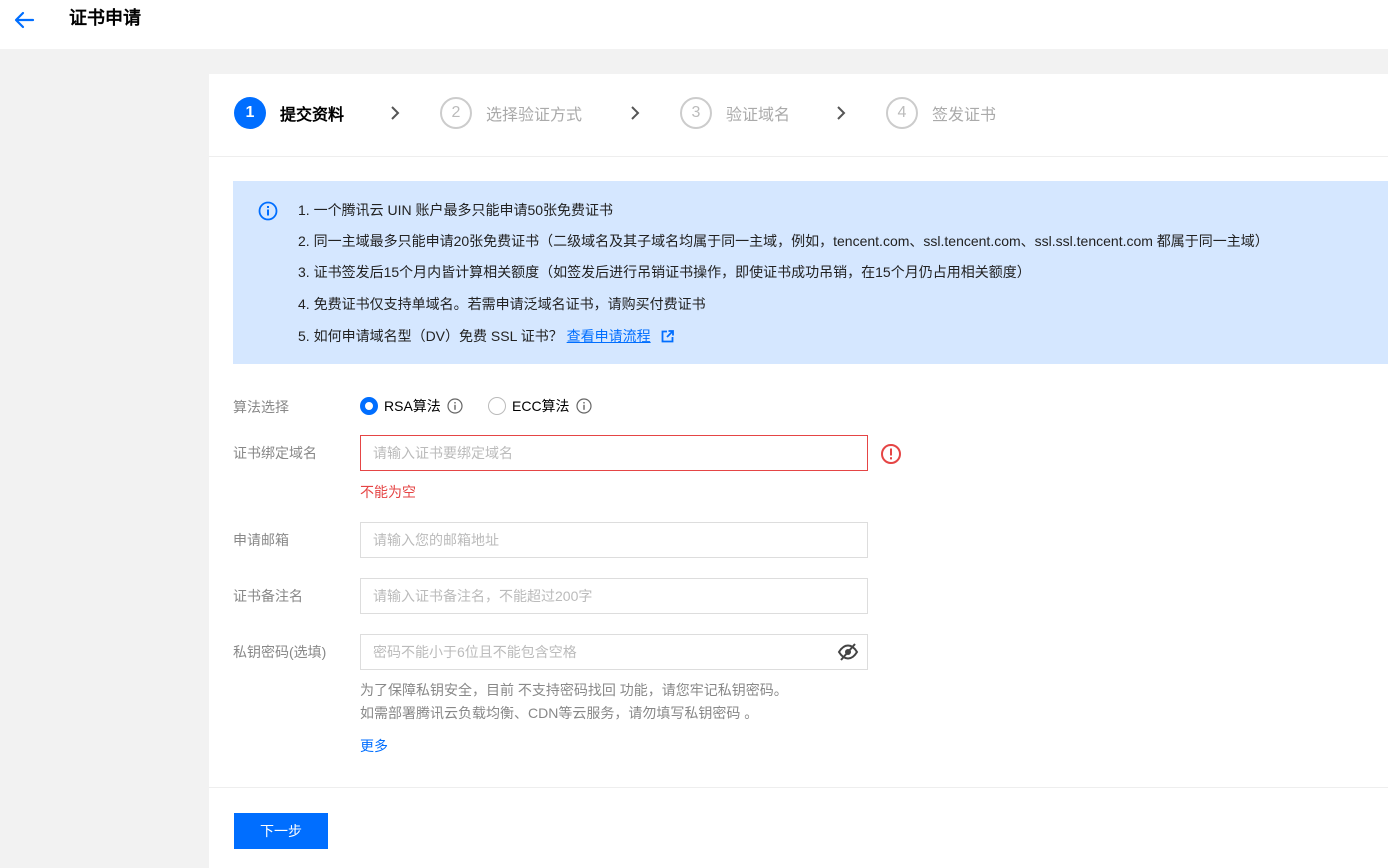  Describe the element at coordinates (388, 492) in the screenshot. I see `domain-error-text: 不能为空` at that location.